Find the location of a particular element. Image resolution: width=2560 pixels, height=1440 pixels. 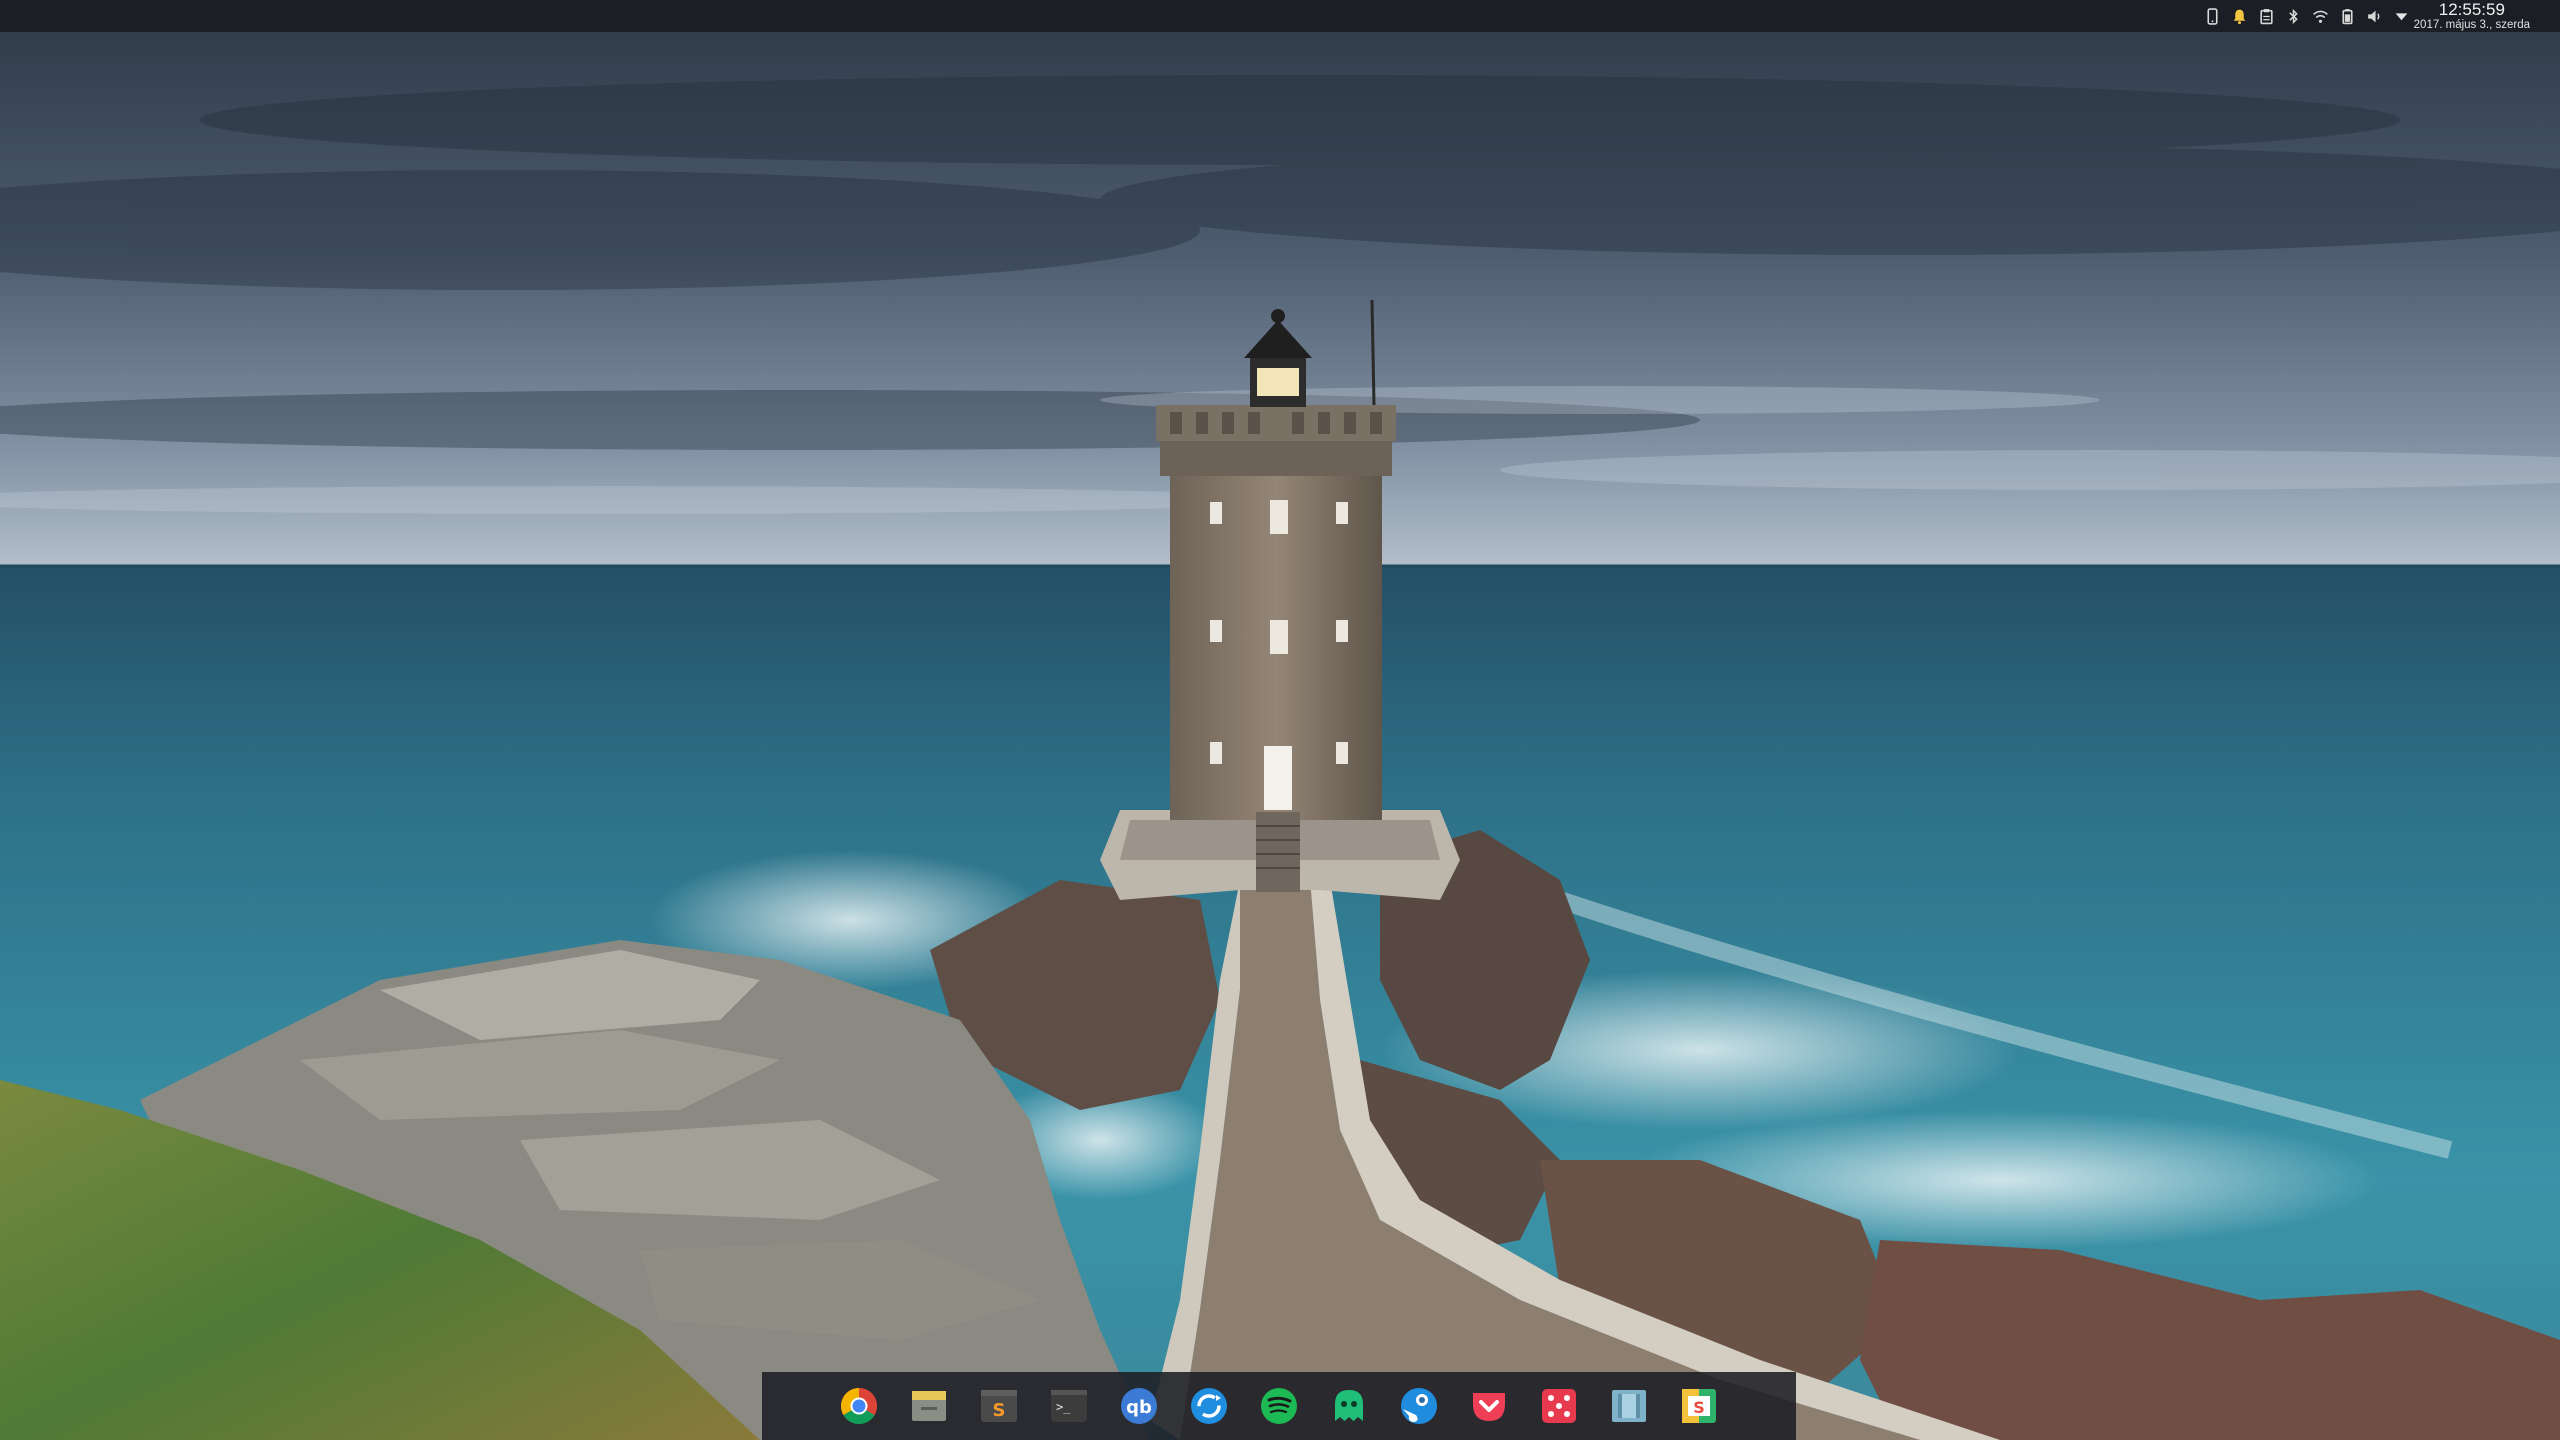

system-tray is located at coordinates (2307, 16).